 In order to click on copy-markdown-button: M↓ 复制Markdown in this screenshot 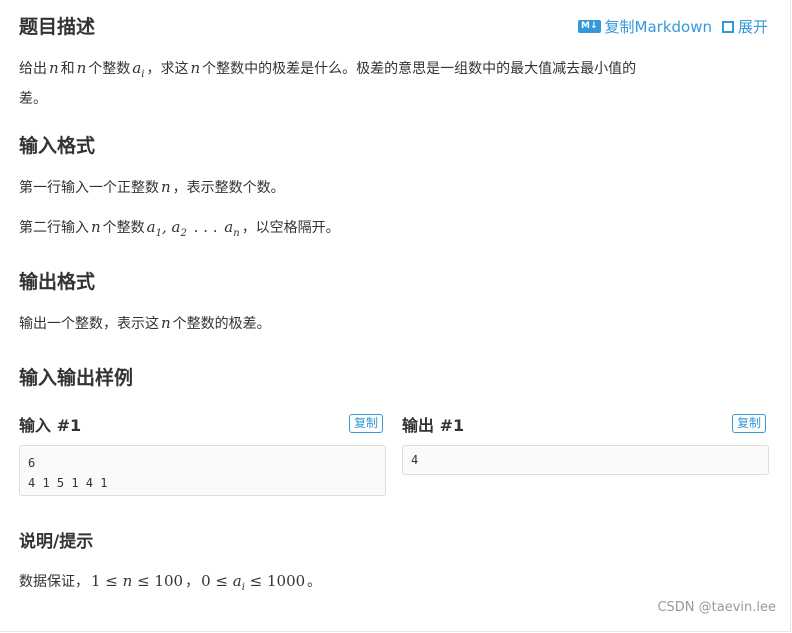, I will do `click(645, 26)`.